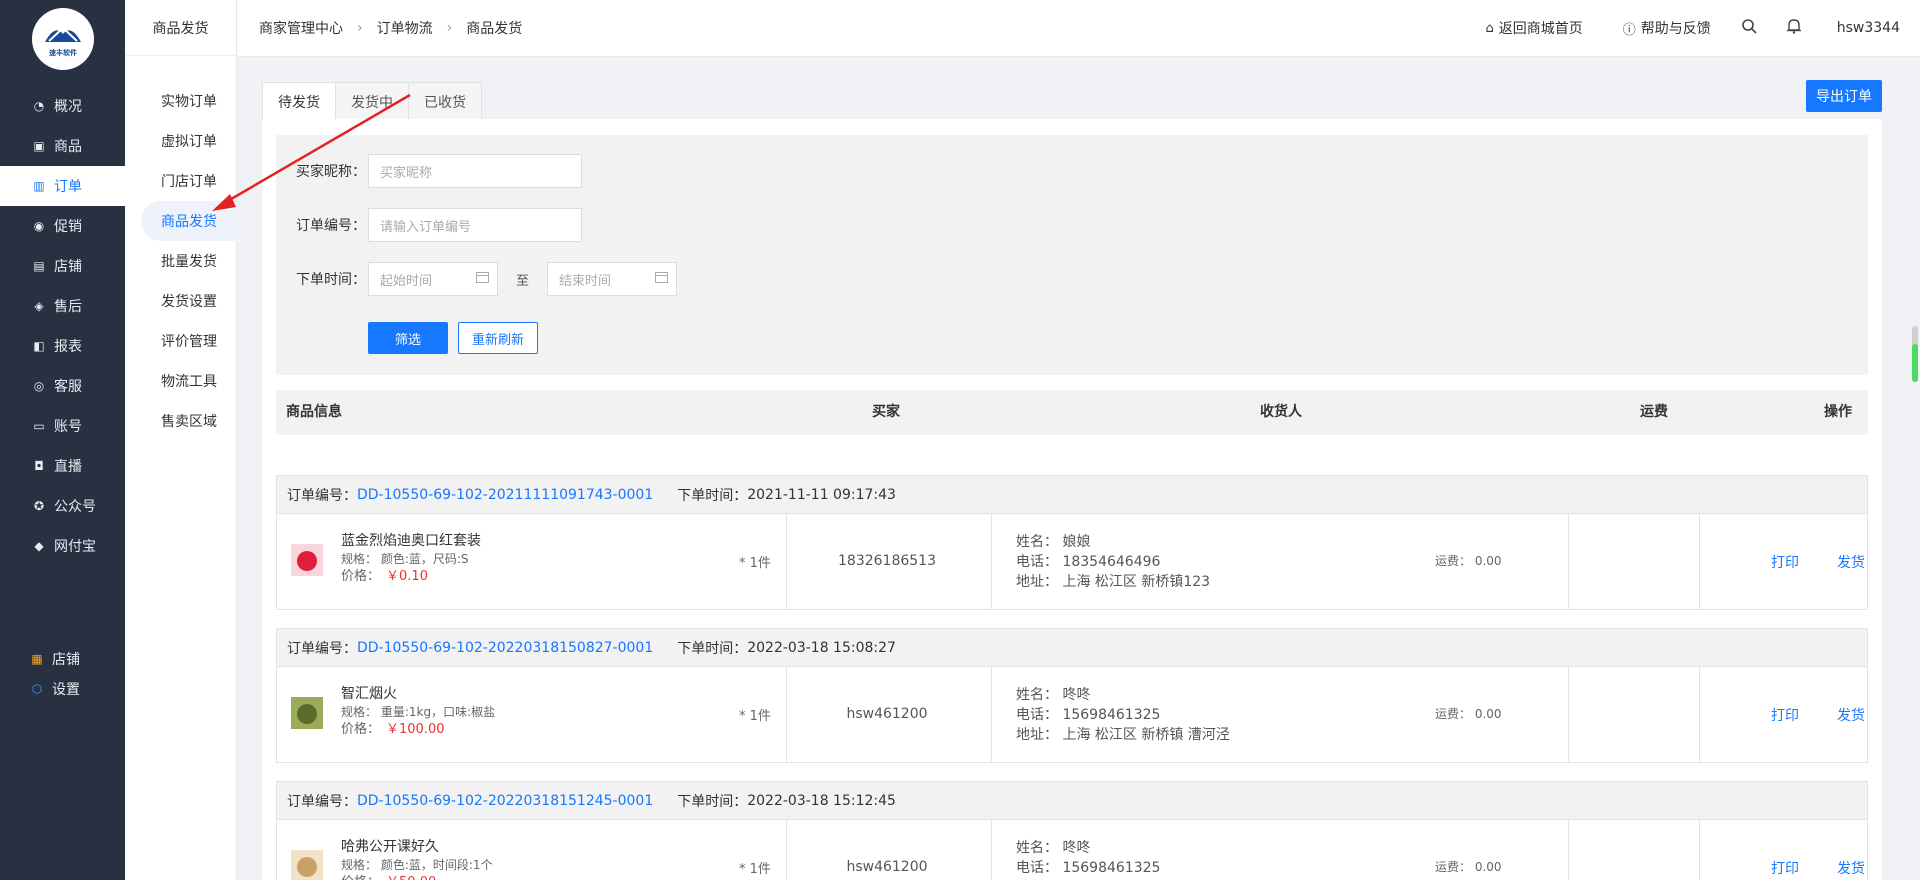  Describe the element at coordinates (189, 141) in the screenshot. I see `sub-nav-item: 虚拟订单` at that location.